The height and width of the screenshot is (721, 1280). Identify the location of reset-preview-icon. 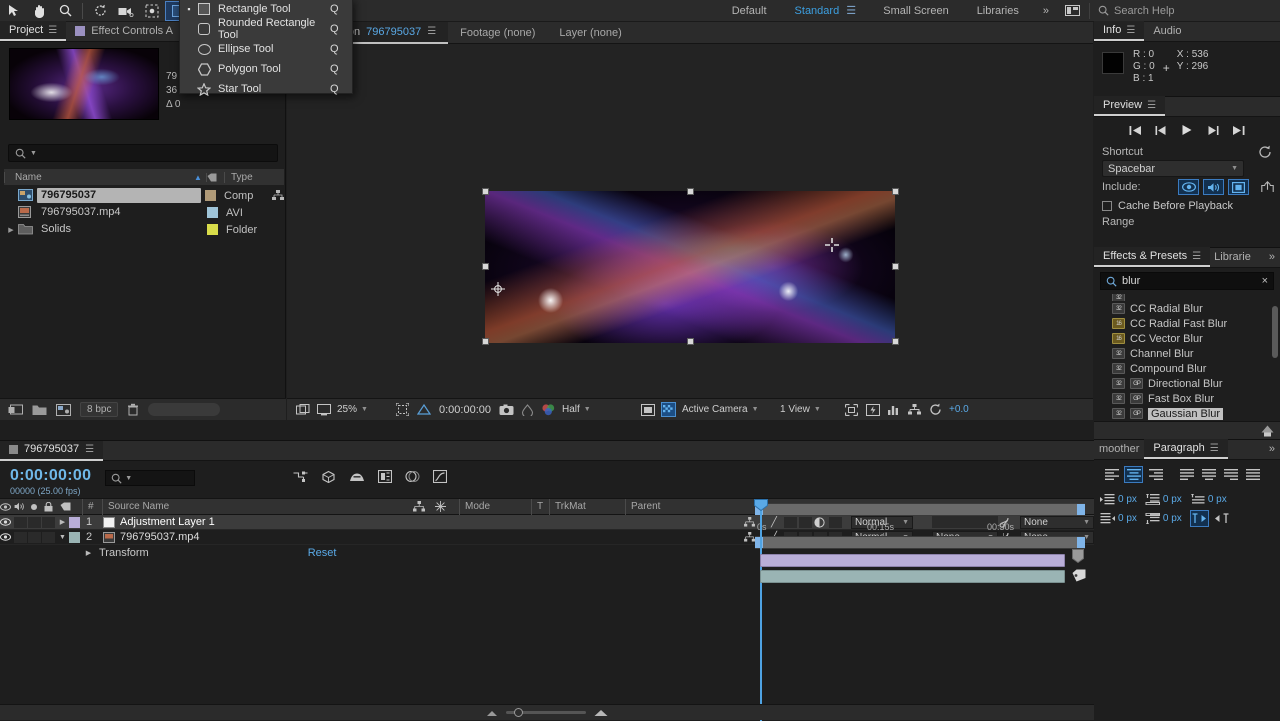
(1265, 151).